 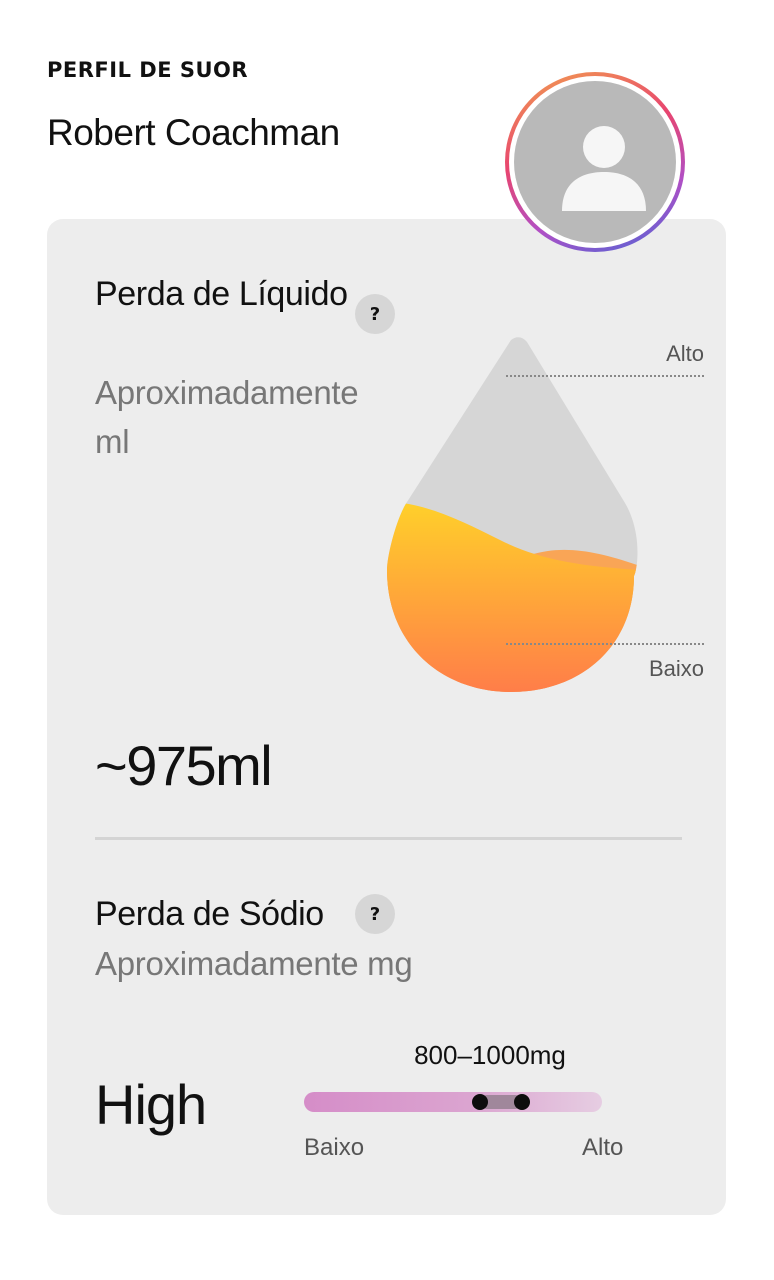 What do you see at coordinates (148, 70) in the screenshot?
I see `section-kicker: PERFIL DE SUOR` at bounding box center [148, 70].